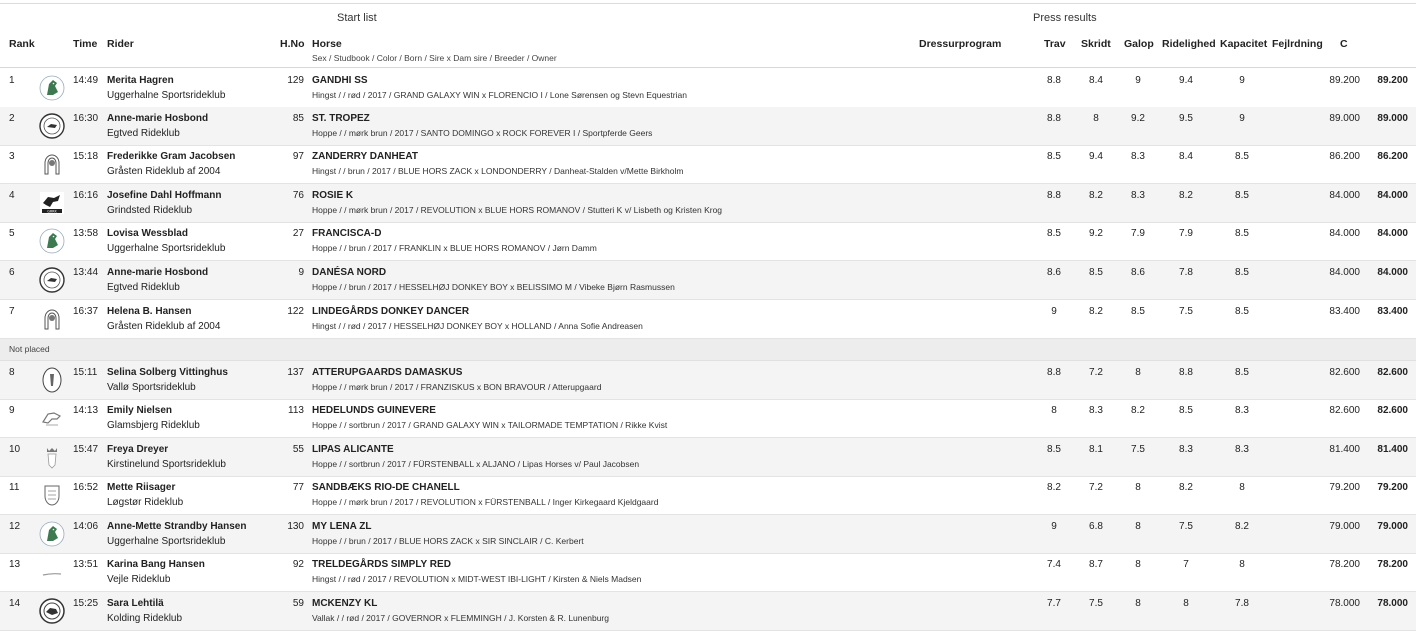 This screenshot has width=1416, height=631. What do you see at coordinates (357, 18) in the screenshot?
I see `start-list-heading: Start list` at bounding box center [357, 18].